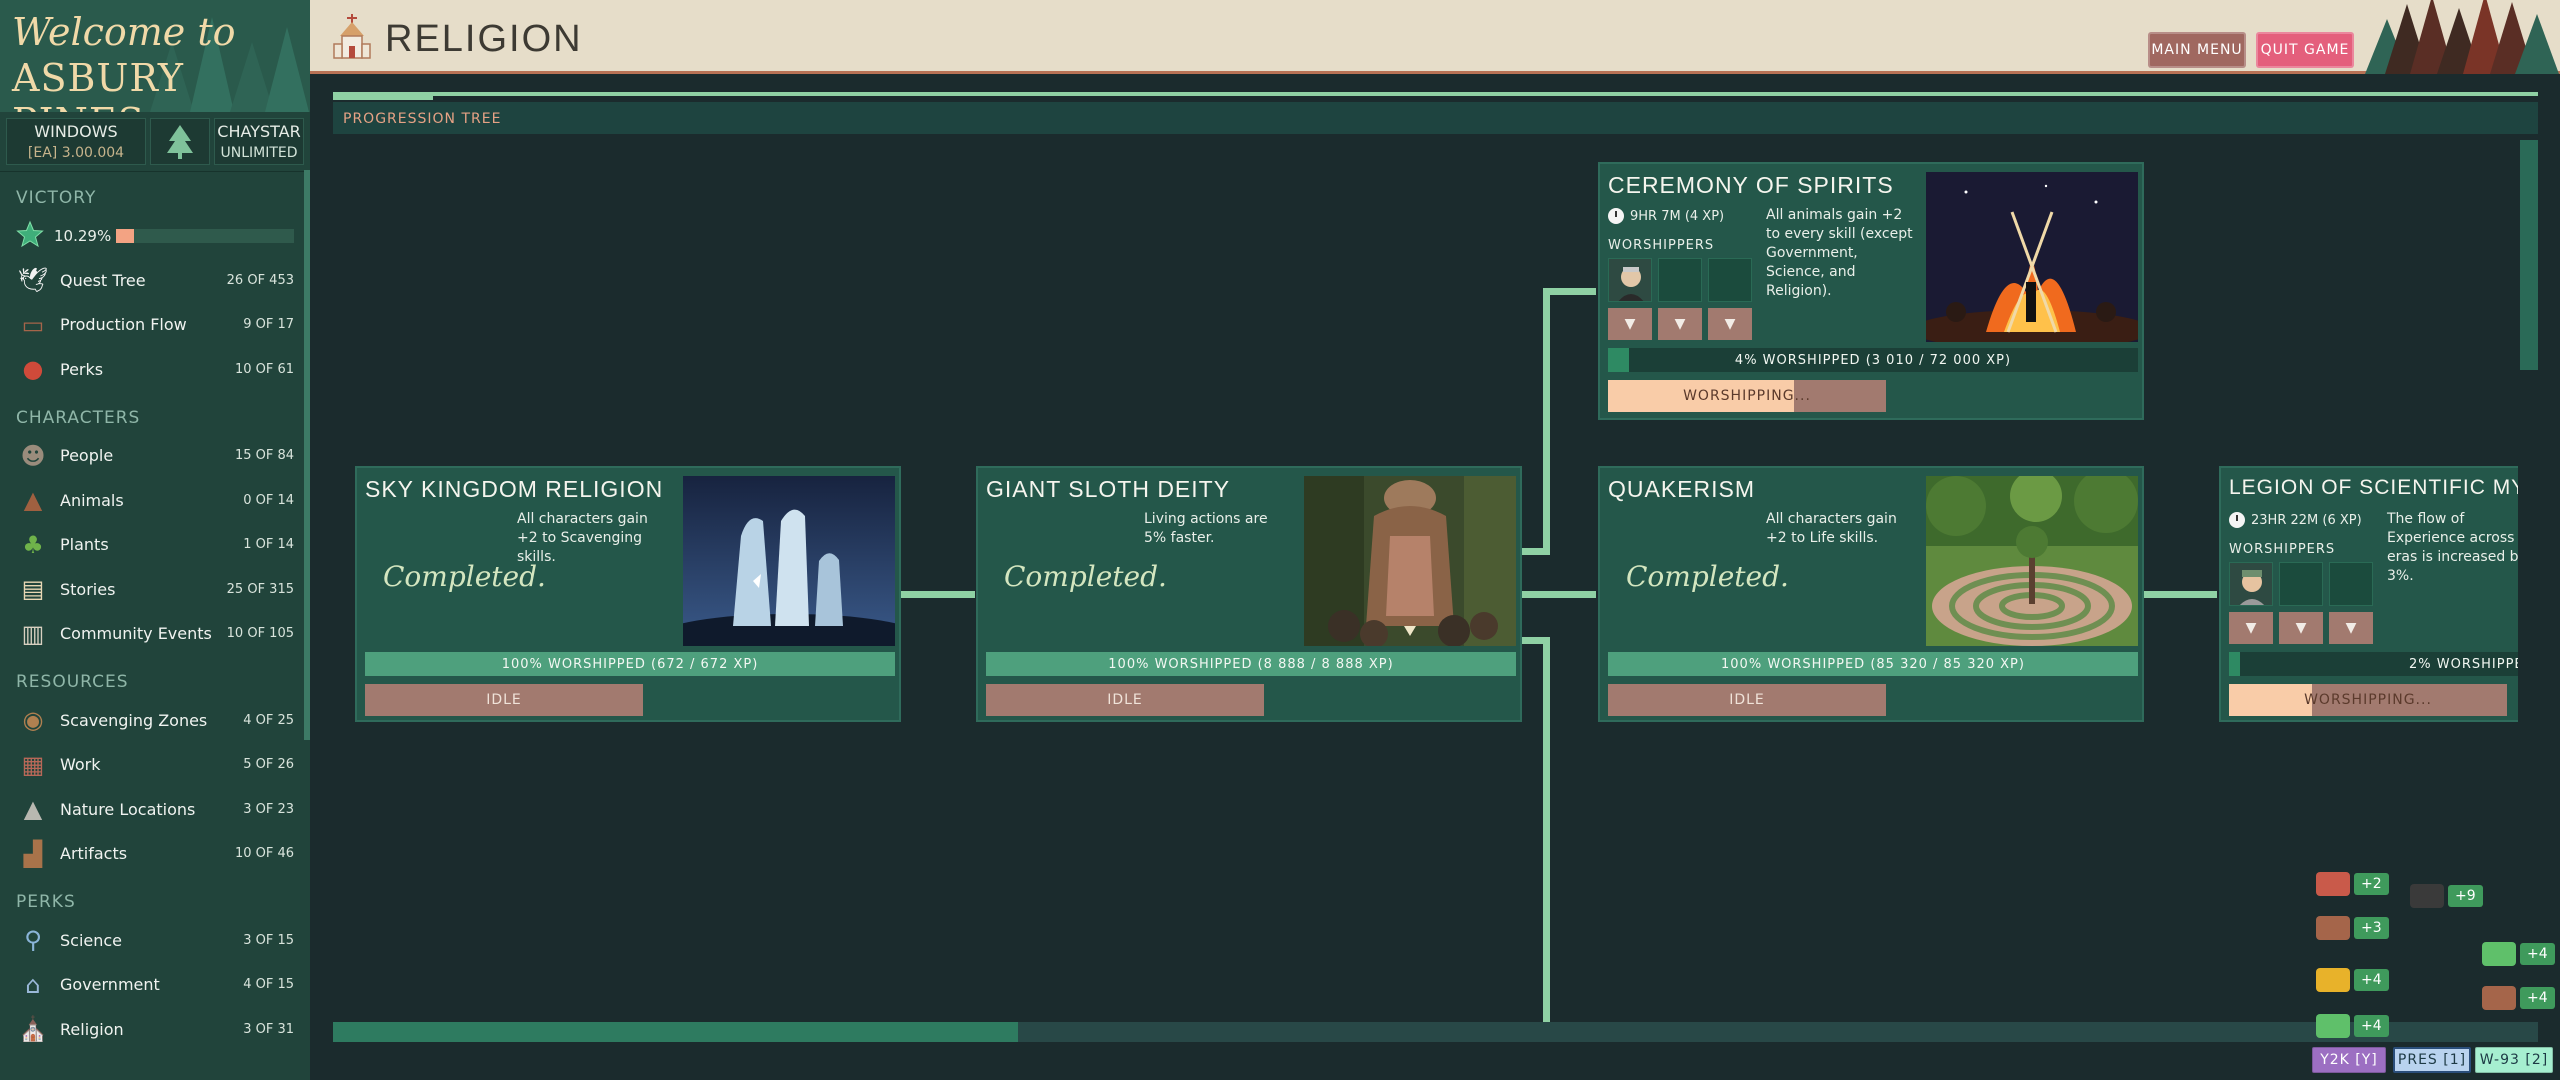  What do you see at coordinates (2197, 50) in the screenshot?
I see `main-menu-button: MAIN MENU` at bounding box center [2197, 50].